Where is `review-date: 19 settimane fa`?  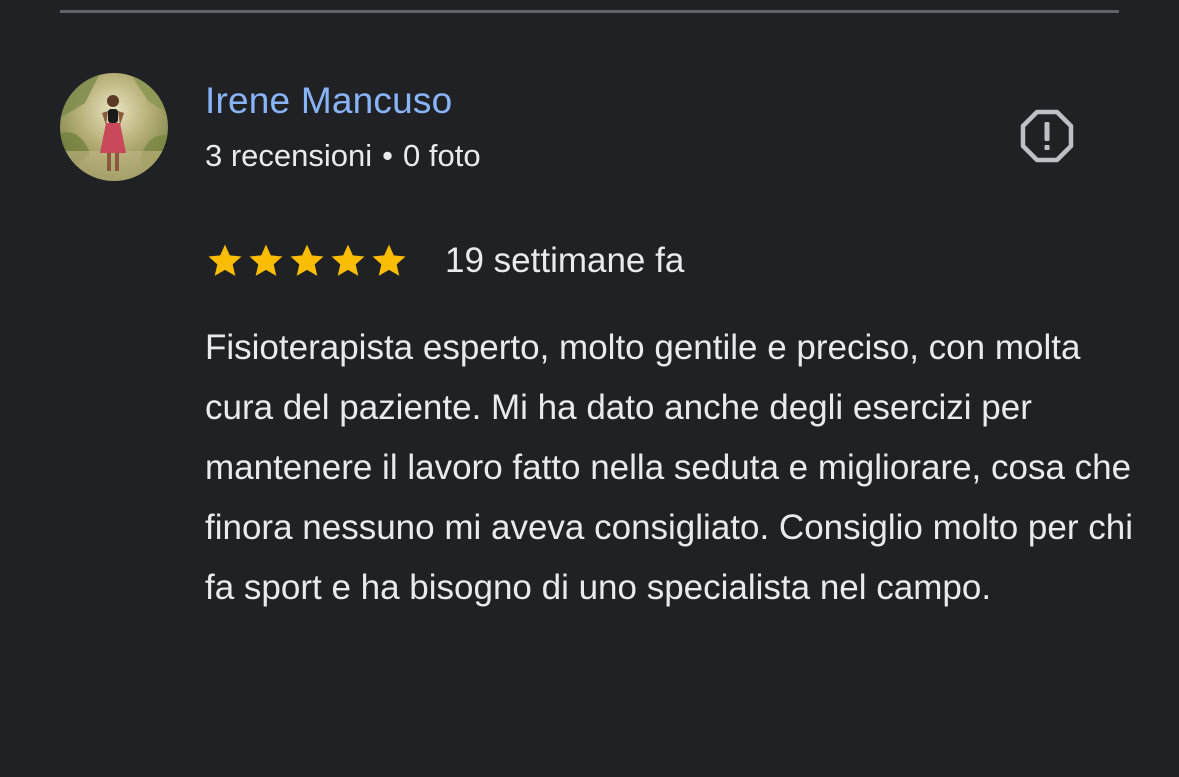
review-date: 19 settimane fa is located at coordinates (565, 260).